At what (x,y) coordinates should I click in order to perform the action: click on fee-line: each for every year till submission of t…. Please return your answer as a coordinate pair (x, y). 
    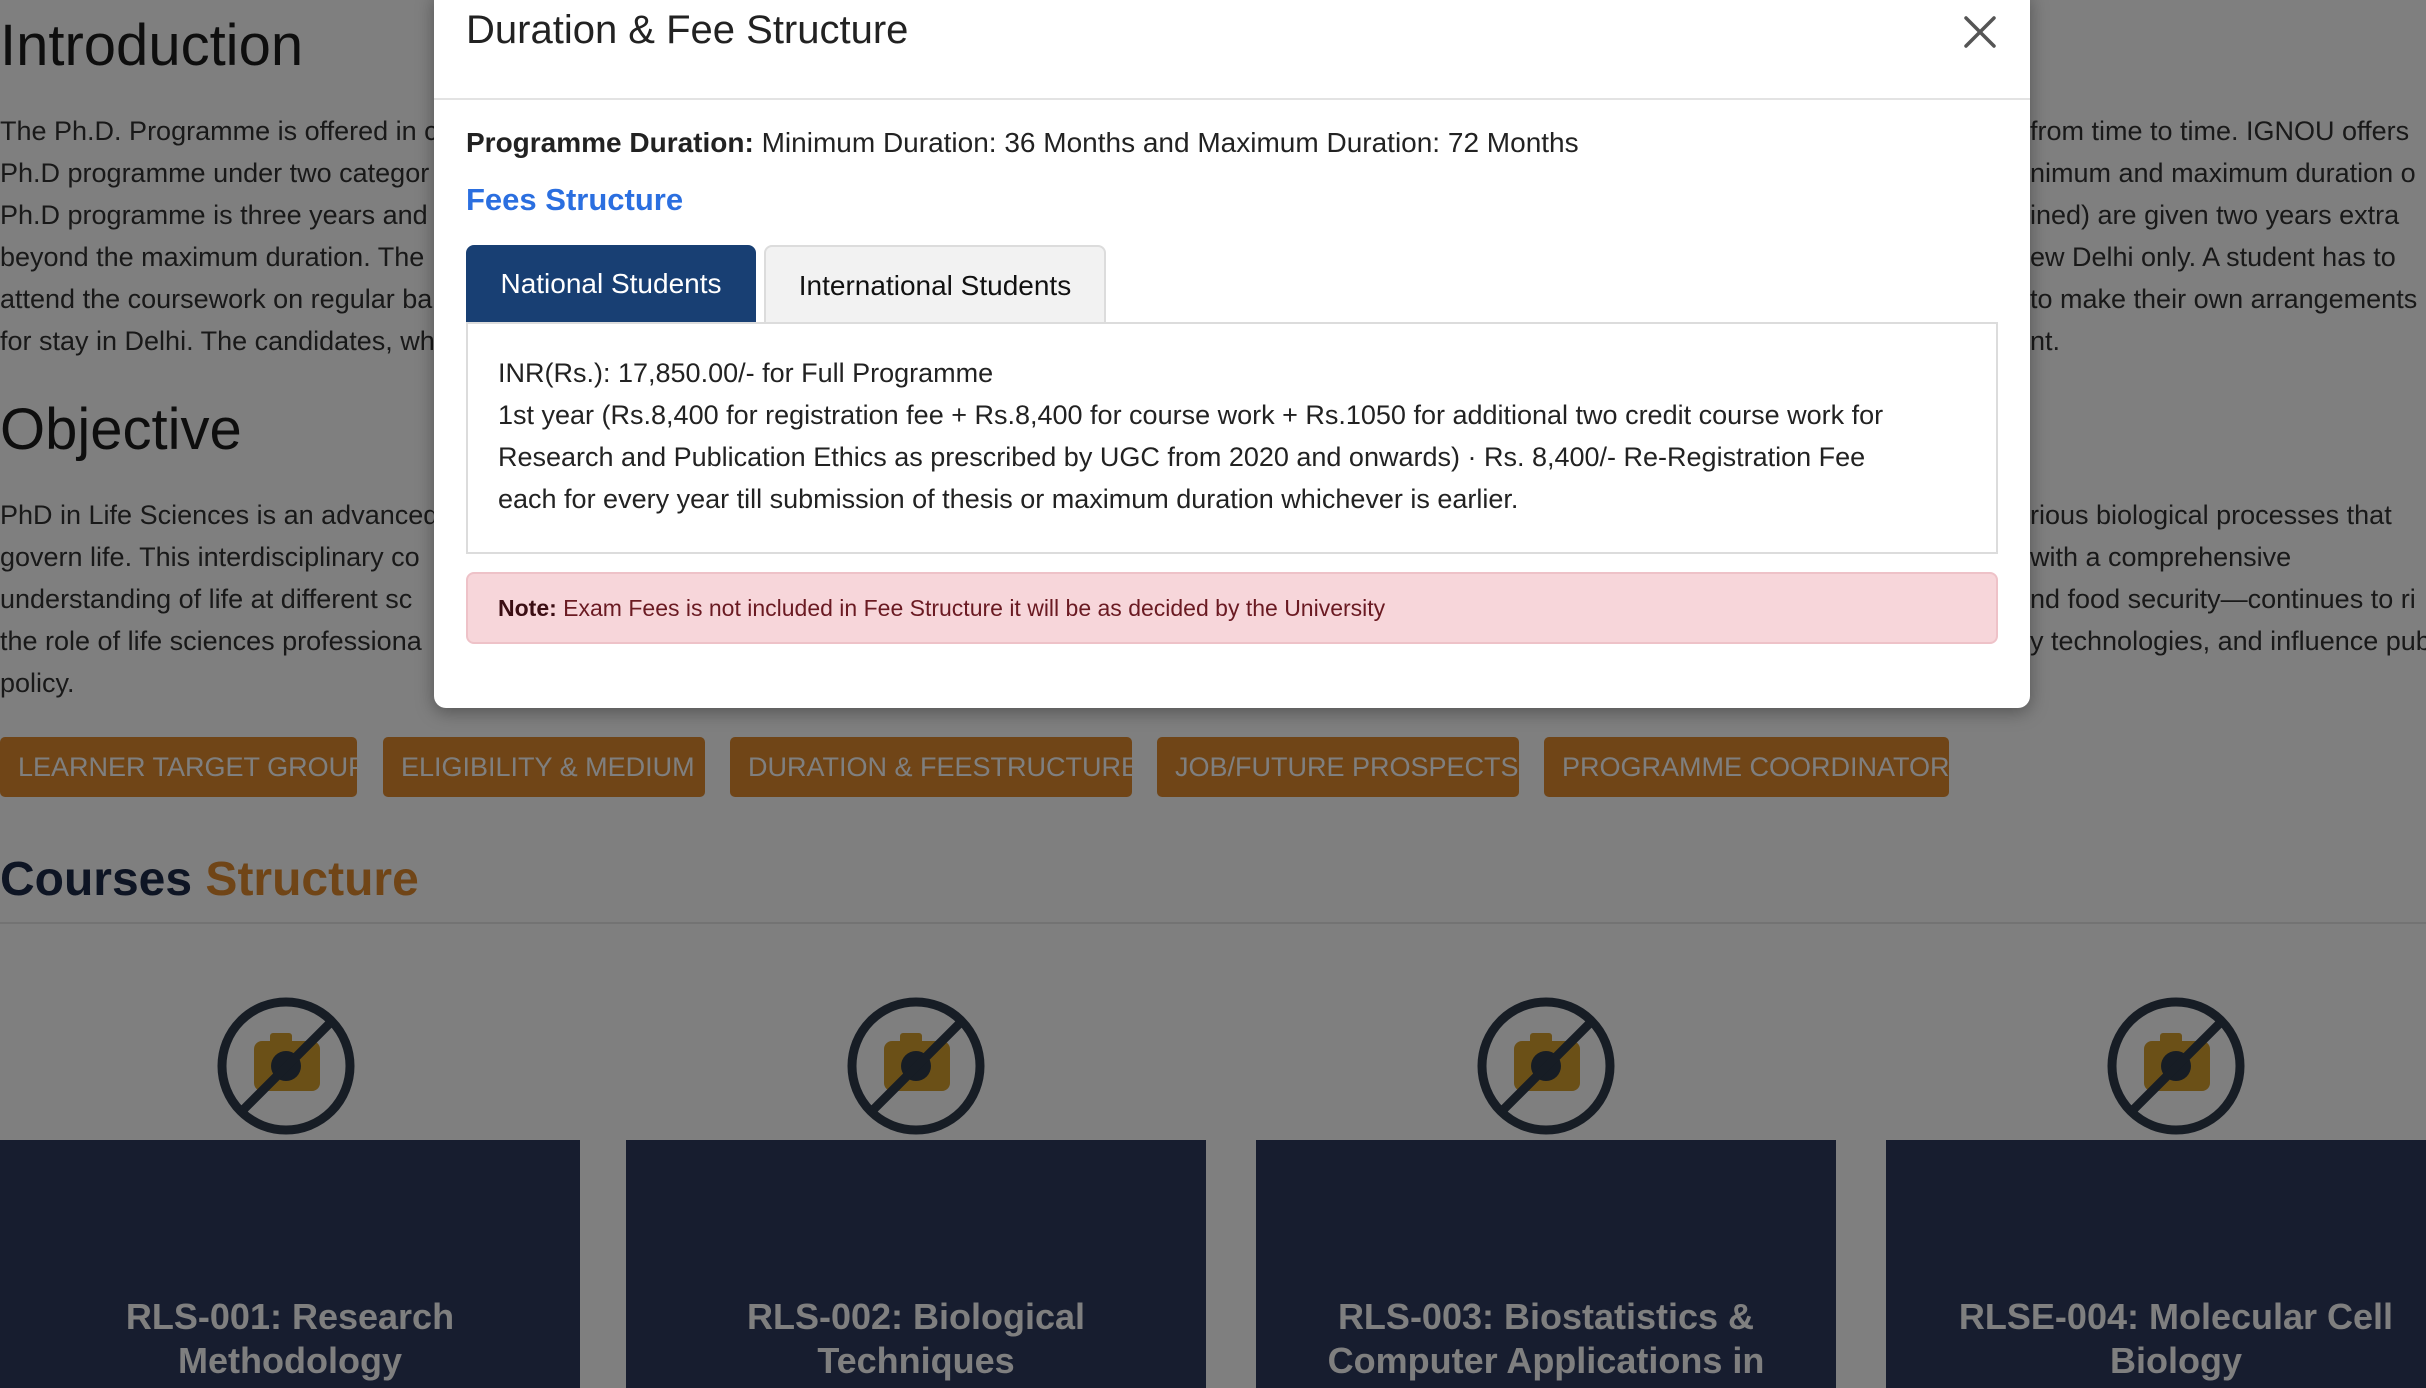
    Looking at the image, I should click on (1008, 499).